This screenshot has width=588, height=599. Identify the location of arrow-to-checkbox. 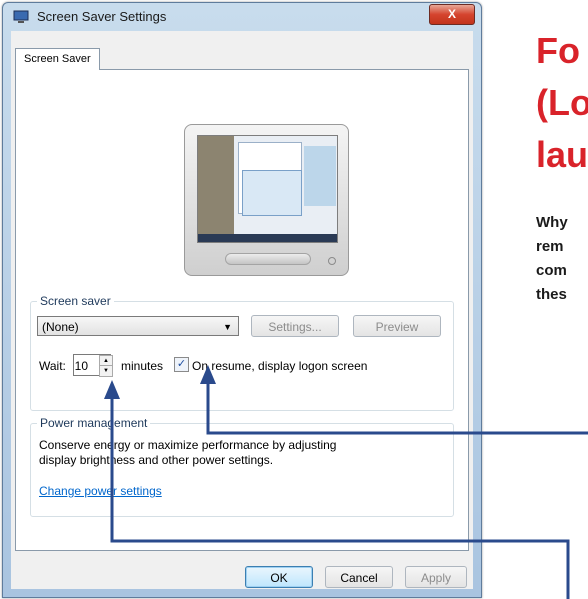
(397, 409).